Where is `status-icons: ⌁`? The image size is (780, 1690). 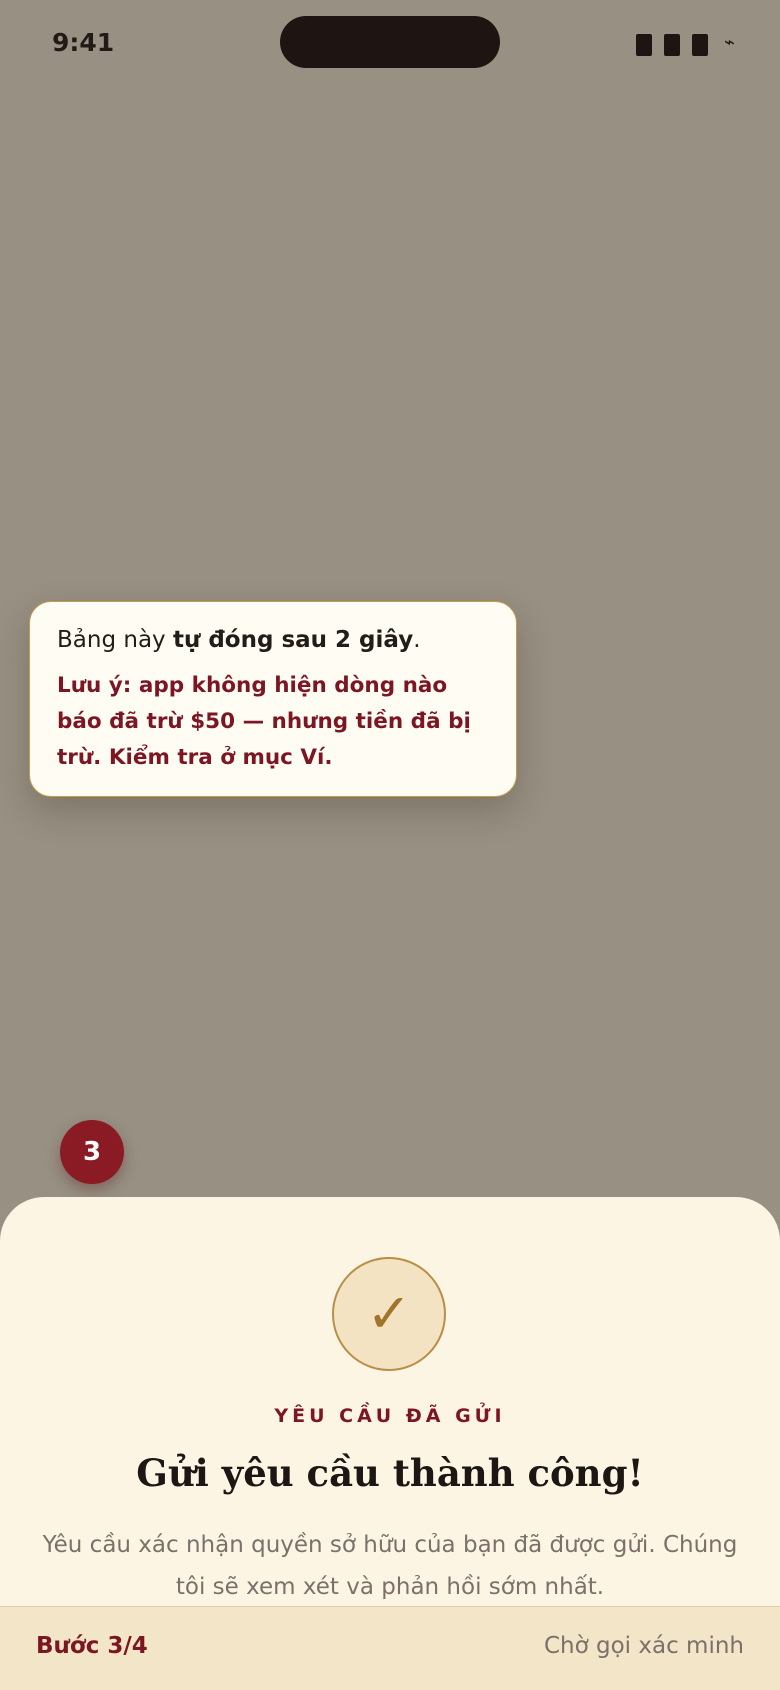 status-icons: ⌁ is located at coordinates (688, 45).